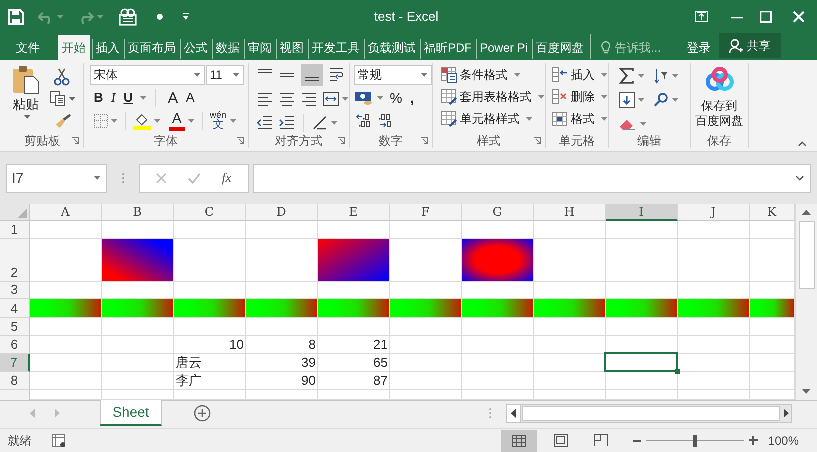  What do you see at coordinates (202, 413) in the screenshot?
I see `add-sheet-icon` at bounding box center [202, 413].